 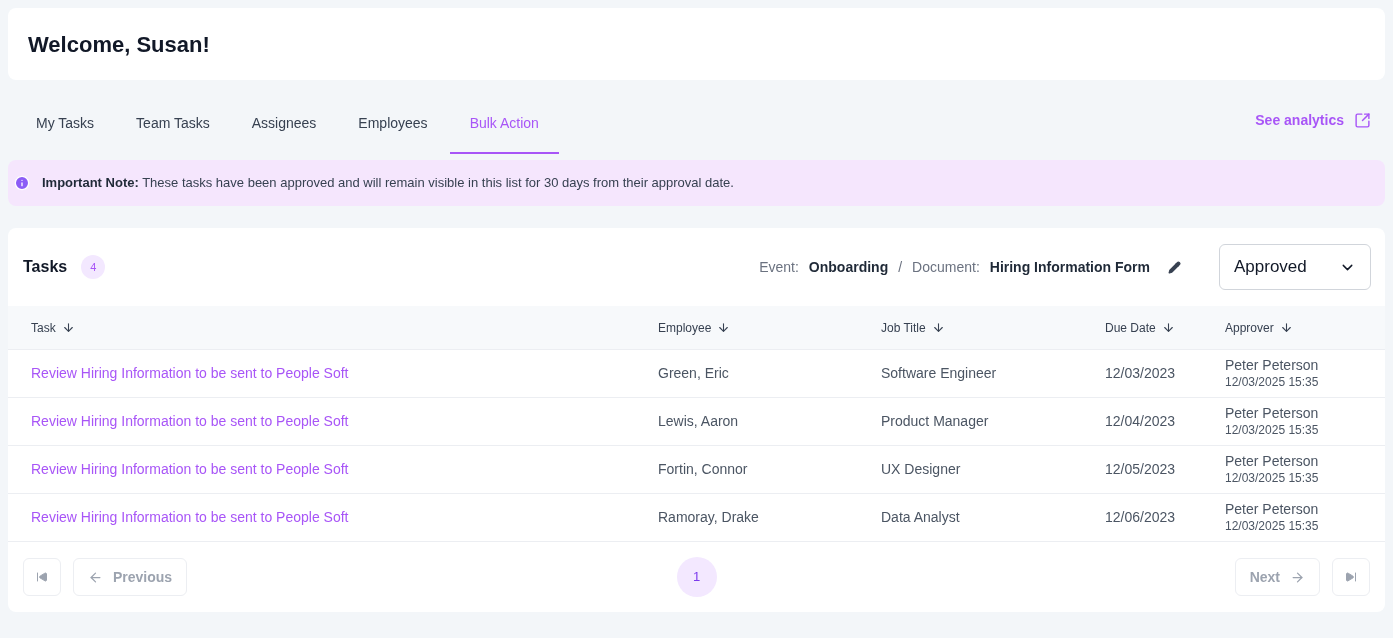 I want to click on analytics-link: See analytics, so click(x=1313, y=120).